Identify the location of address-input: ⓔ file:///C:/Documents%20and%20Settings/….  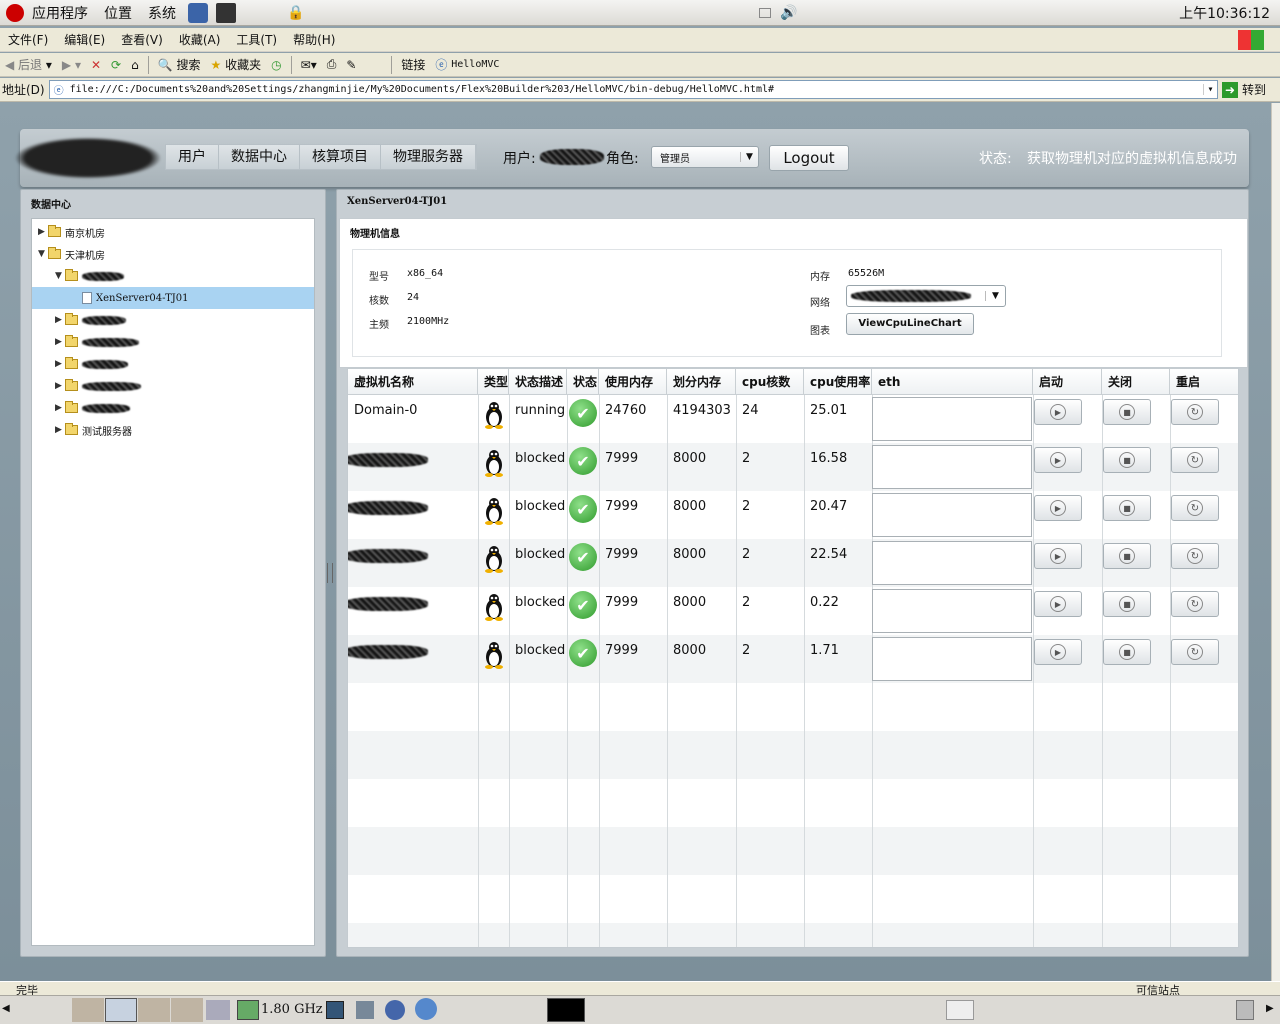
(633, 89).